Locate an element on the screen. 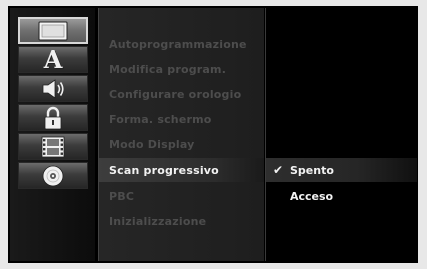 The width and height of the screenshot is (427, 269). language-icon: A is located at coordinates (53, 59).